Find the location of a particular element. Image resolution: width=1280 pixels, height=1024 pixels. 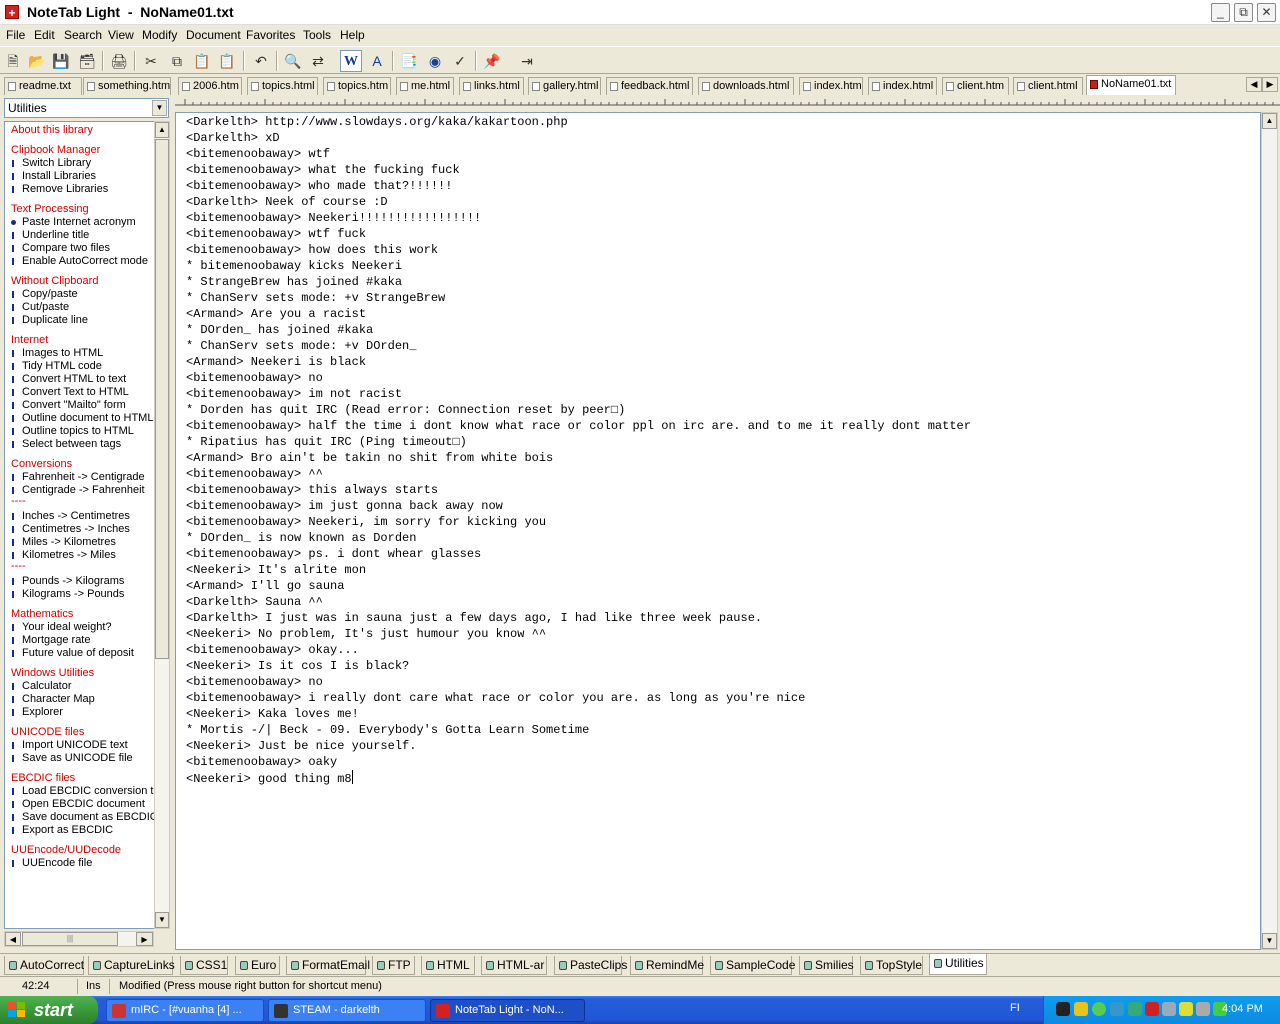

clip-item-images-to-html: Images to HTML is located at coordinates (79, 353).